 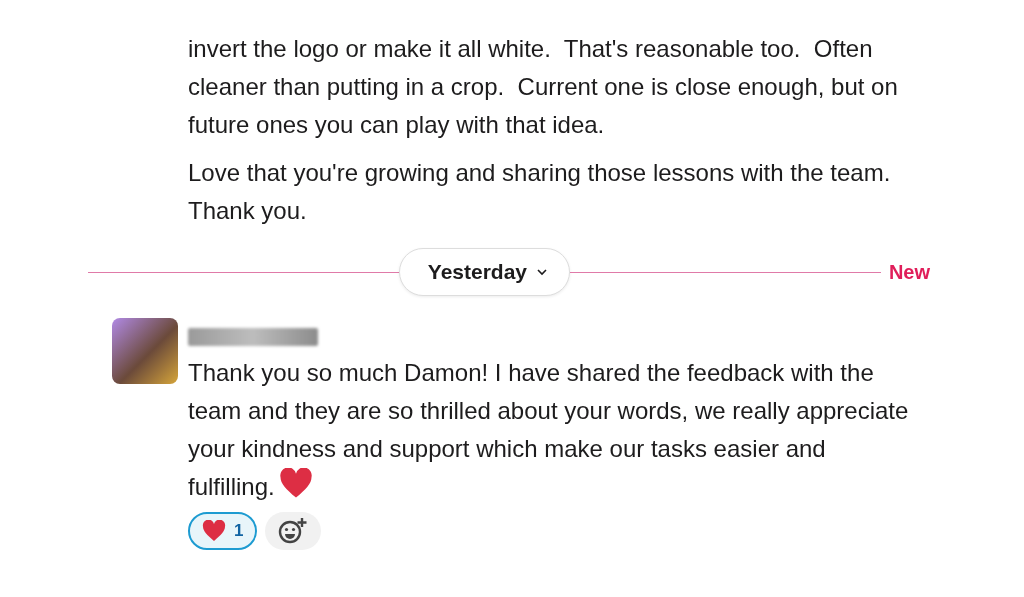 What do you see at coordinates (543, 87) in the screenshot?
I see `message-paragraph: invert the logo or make it all white. That's reasonable too. Often cleaner than putting in a crop. Current one is close enough, but on future ones you can play with that idea.` at bounding box center [543, 87].